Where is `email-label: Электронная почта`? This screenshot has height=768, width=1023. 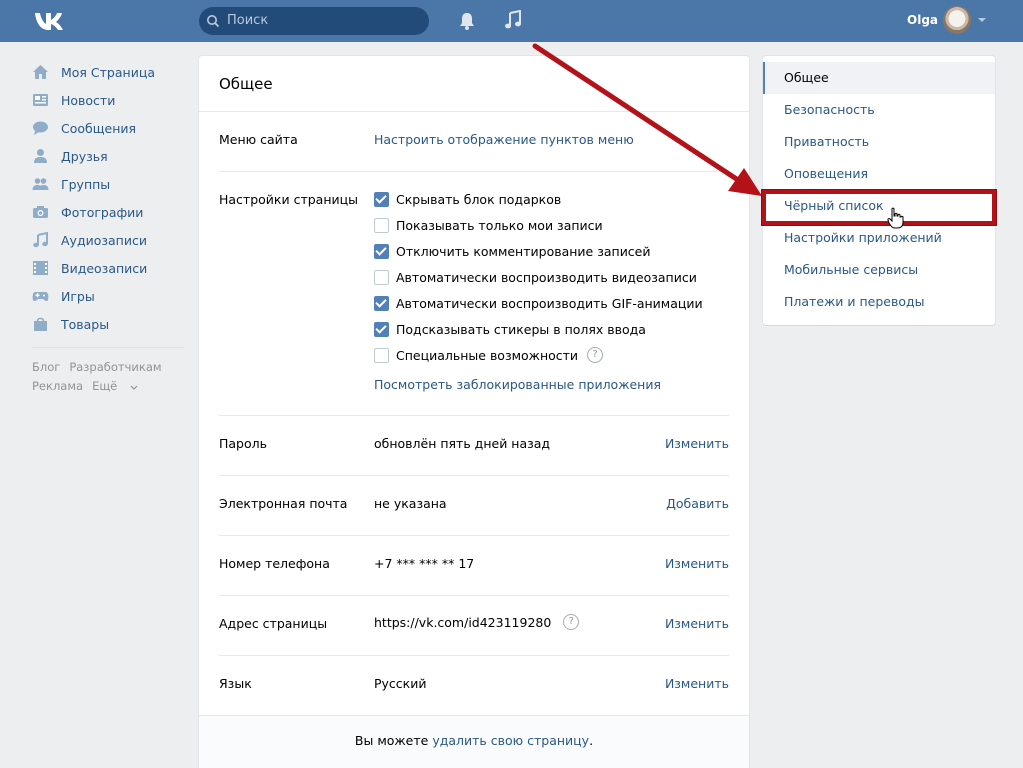 email-label: Электронная почта is located at coordinates (283, 503).